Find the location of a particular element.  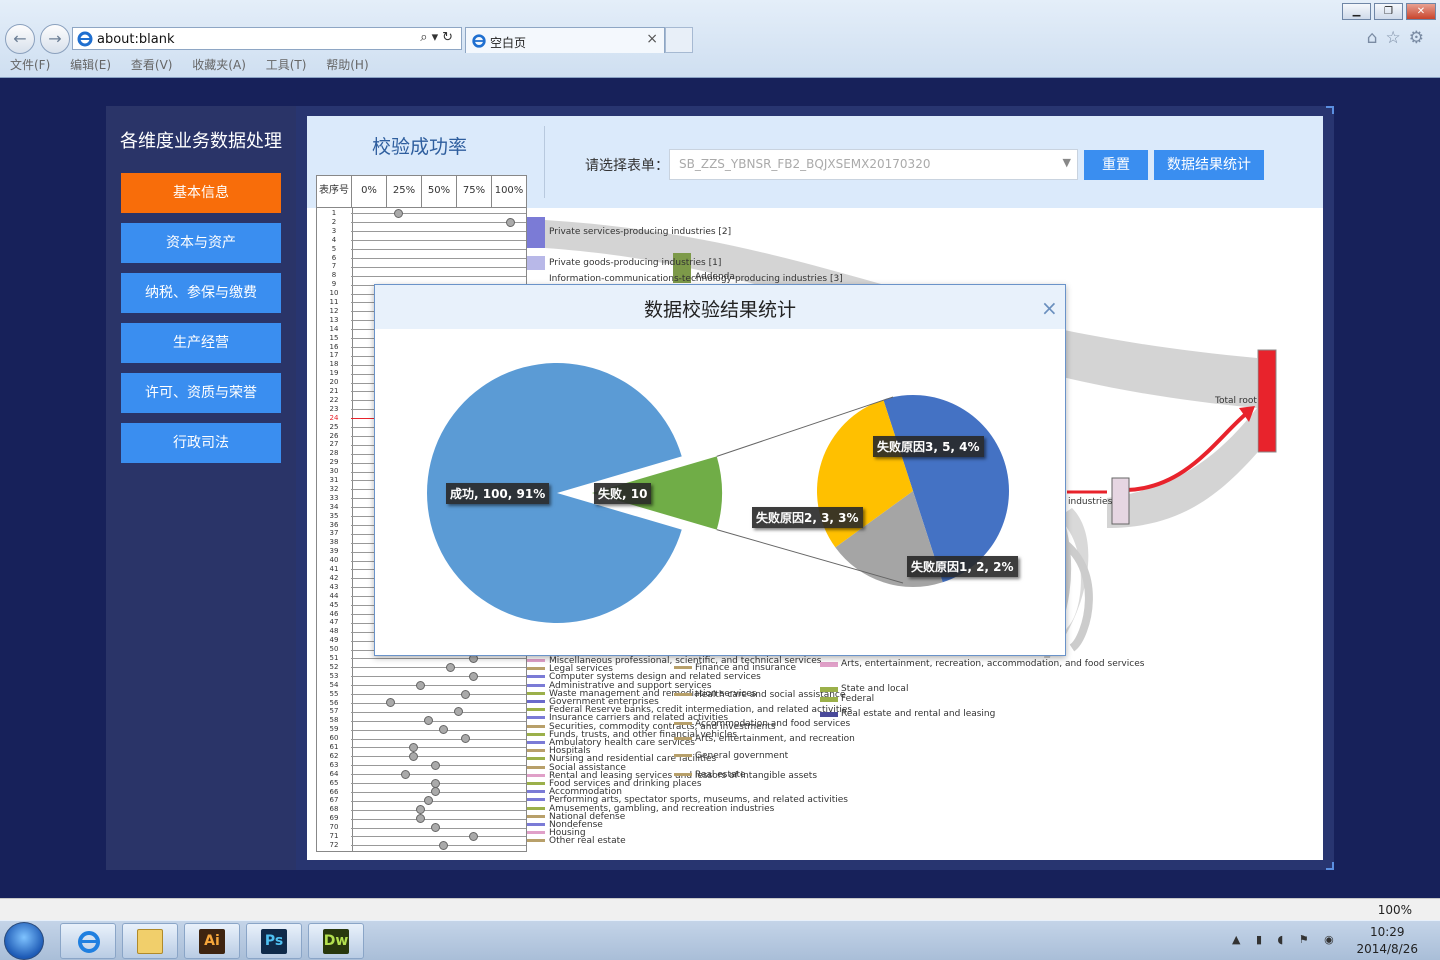

table-row-index: 59 is located at coordinates (334, 729).